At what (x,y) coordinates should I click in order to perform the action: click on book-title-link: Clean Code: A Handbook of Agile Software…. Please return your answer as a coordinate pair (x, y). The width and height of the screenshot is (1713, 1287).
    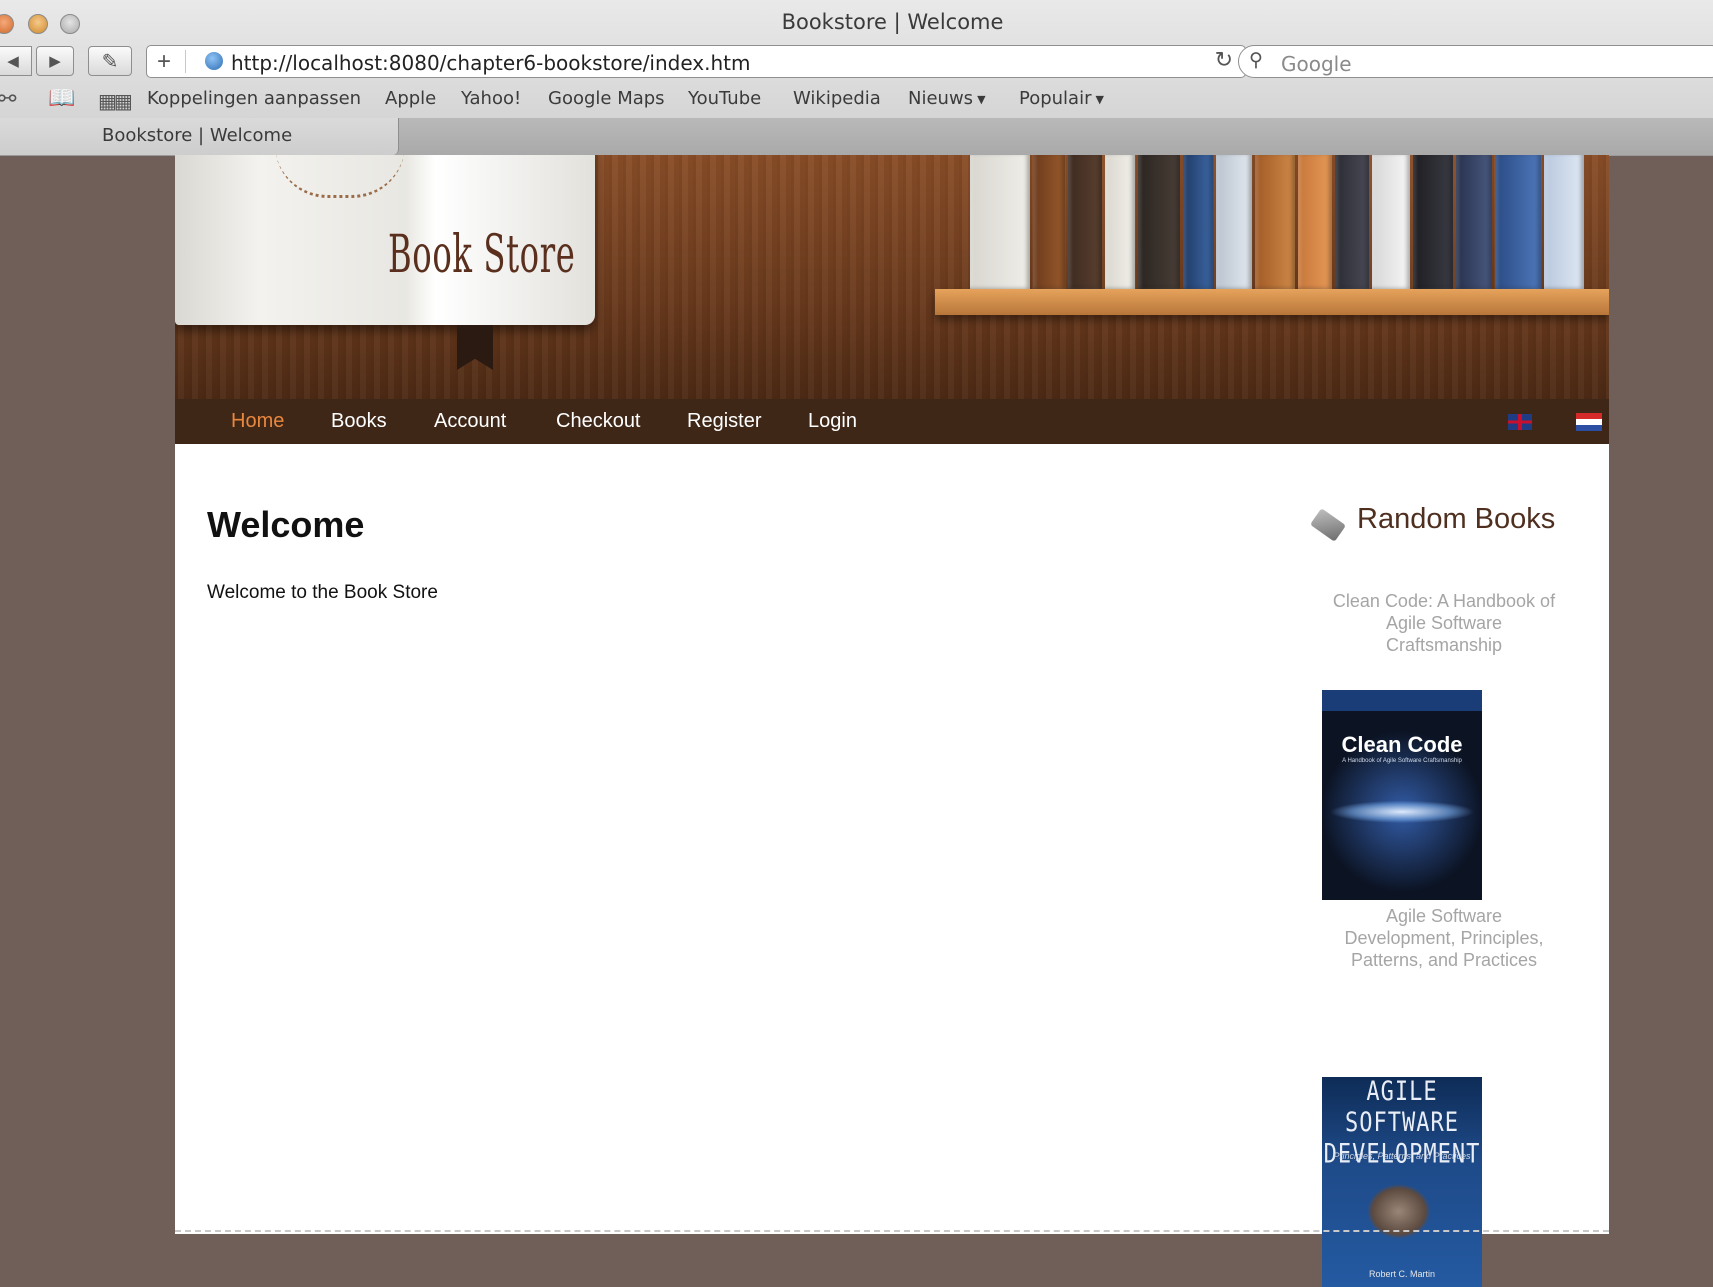
    Looking at the image, I should click on (1444, 623).